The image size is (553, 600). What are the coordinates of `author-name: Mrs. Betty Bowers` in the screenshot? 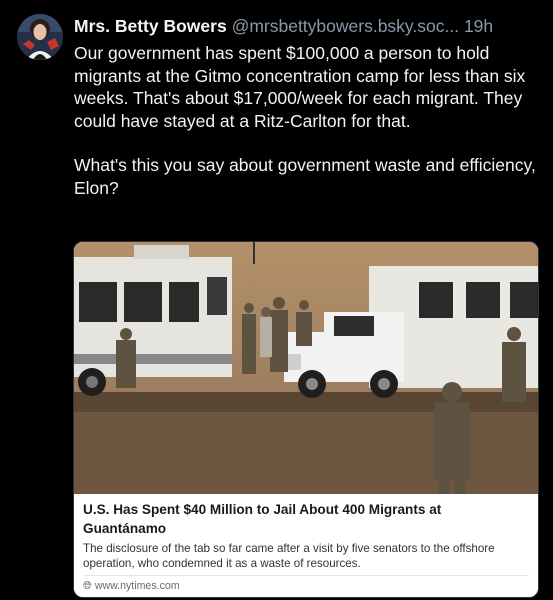 It's located at (150, 26).